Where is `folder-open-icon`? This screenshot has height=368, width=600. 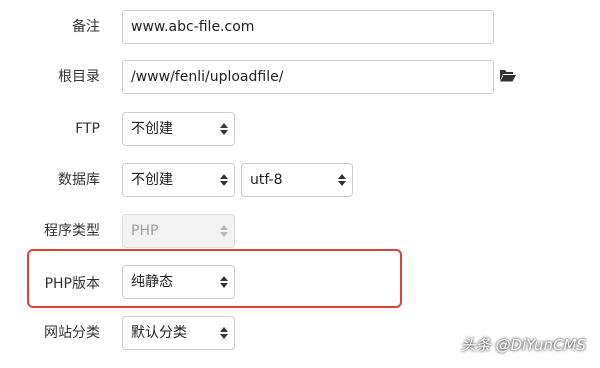 folder-open-icon is located at coordinates (508, 75).